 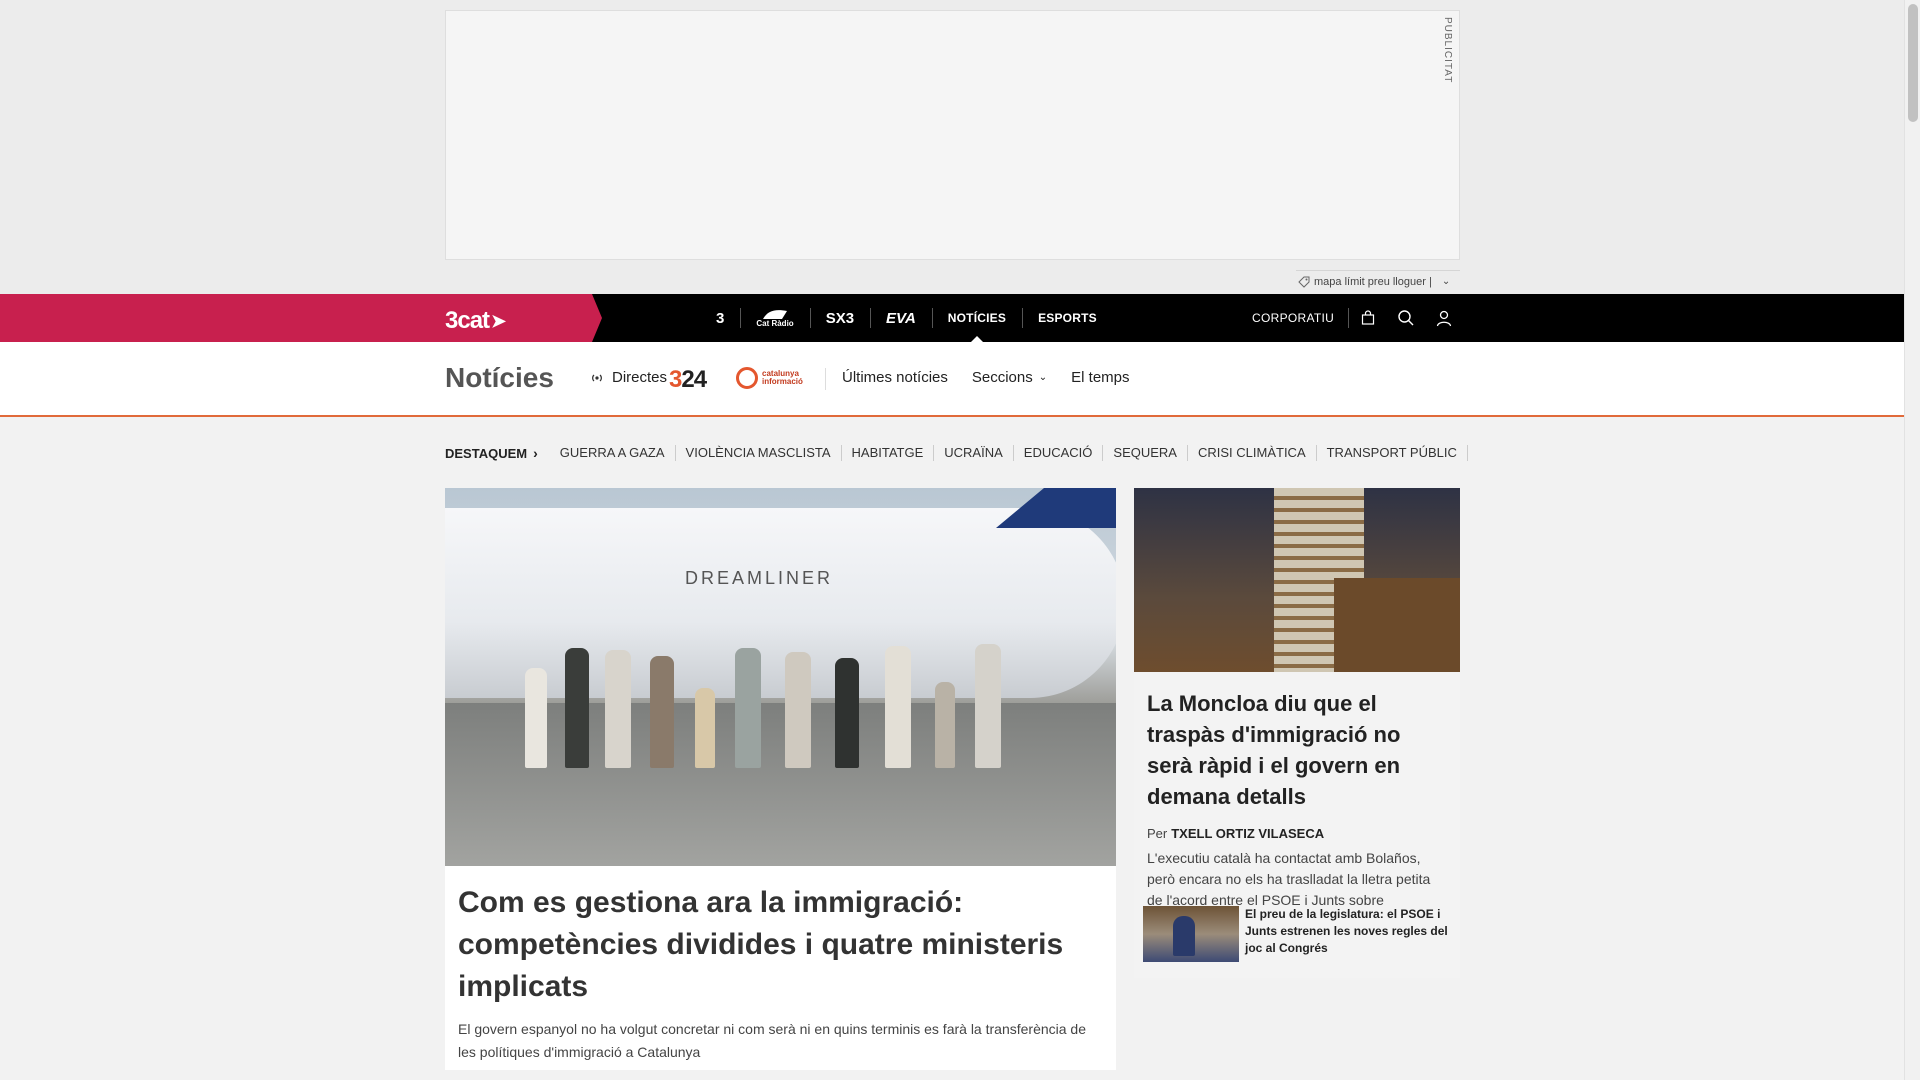 I want to click on corporate-link: CORPORATIU, so click(x=1295, y=318).